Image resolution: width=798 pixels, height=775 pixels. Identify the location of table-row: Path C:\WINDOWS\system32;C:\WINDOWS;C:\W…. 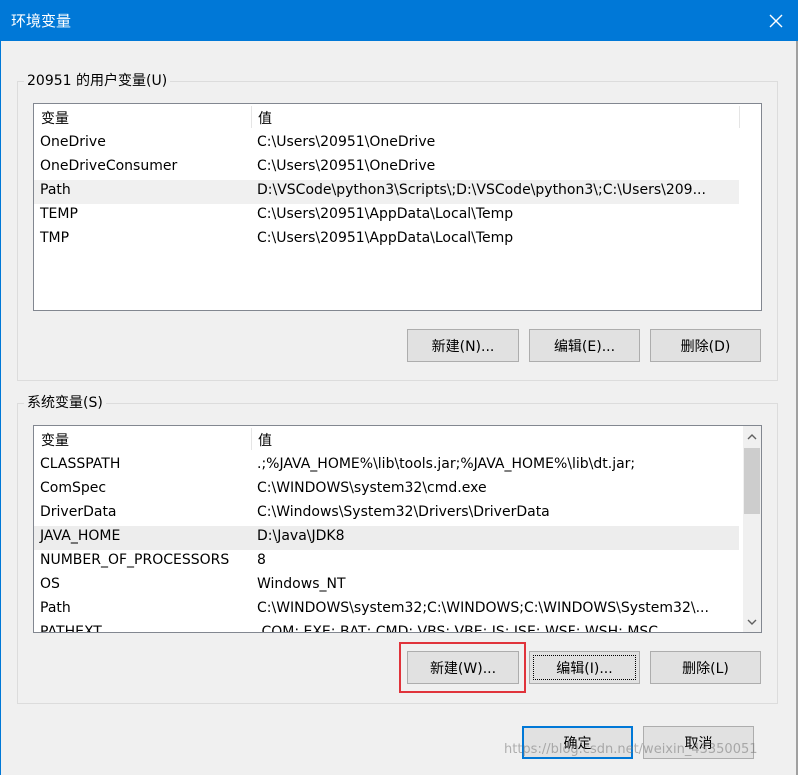
(397, 610).